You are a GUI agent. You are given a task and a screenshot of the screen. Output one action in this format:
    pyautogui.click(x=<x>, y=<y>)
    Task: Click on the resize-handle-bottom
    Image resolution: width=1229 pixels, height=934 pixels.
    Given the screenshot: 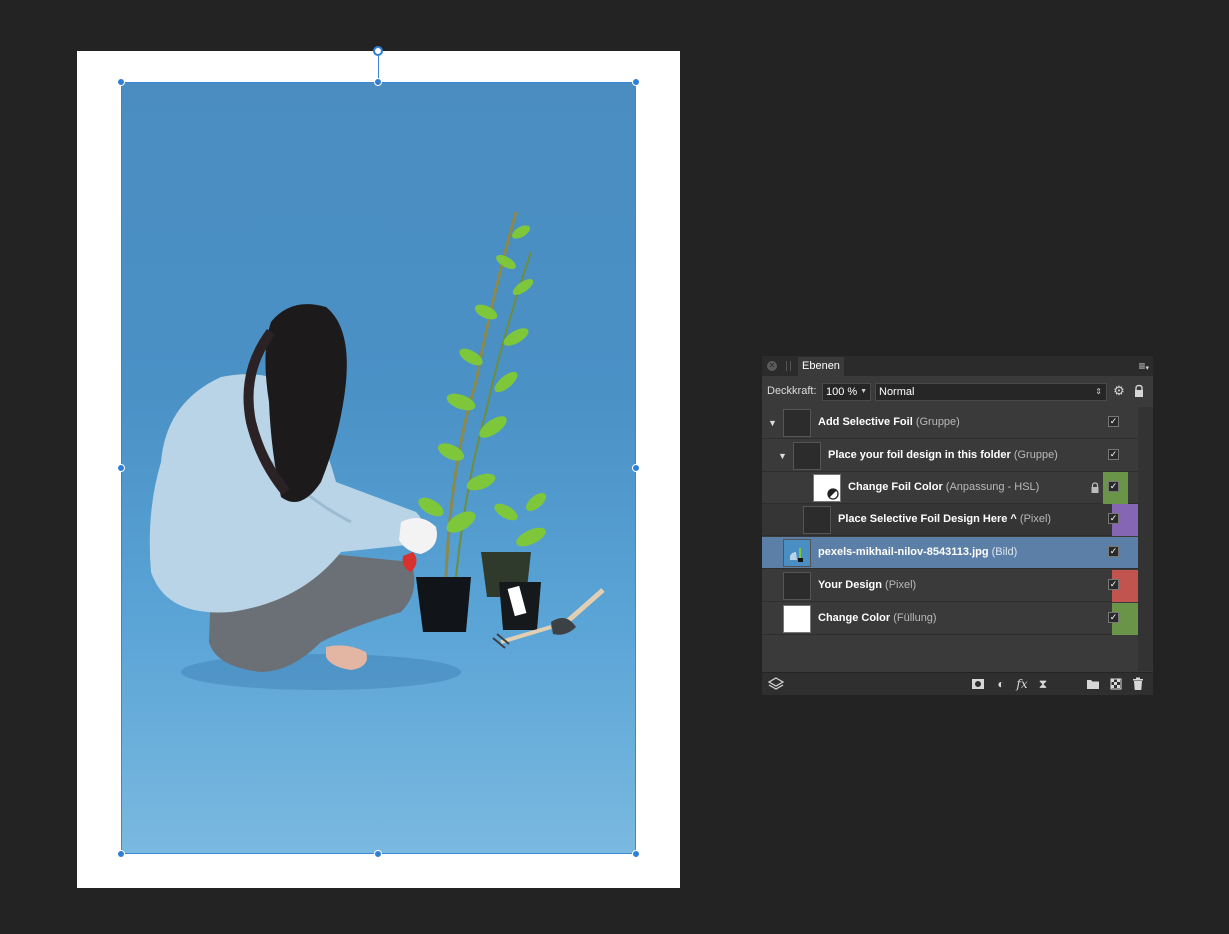 What is the action you would take?
    pyautogui.click(x=378, y=854)
    